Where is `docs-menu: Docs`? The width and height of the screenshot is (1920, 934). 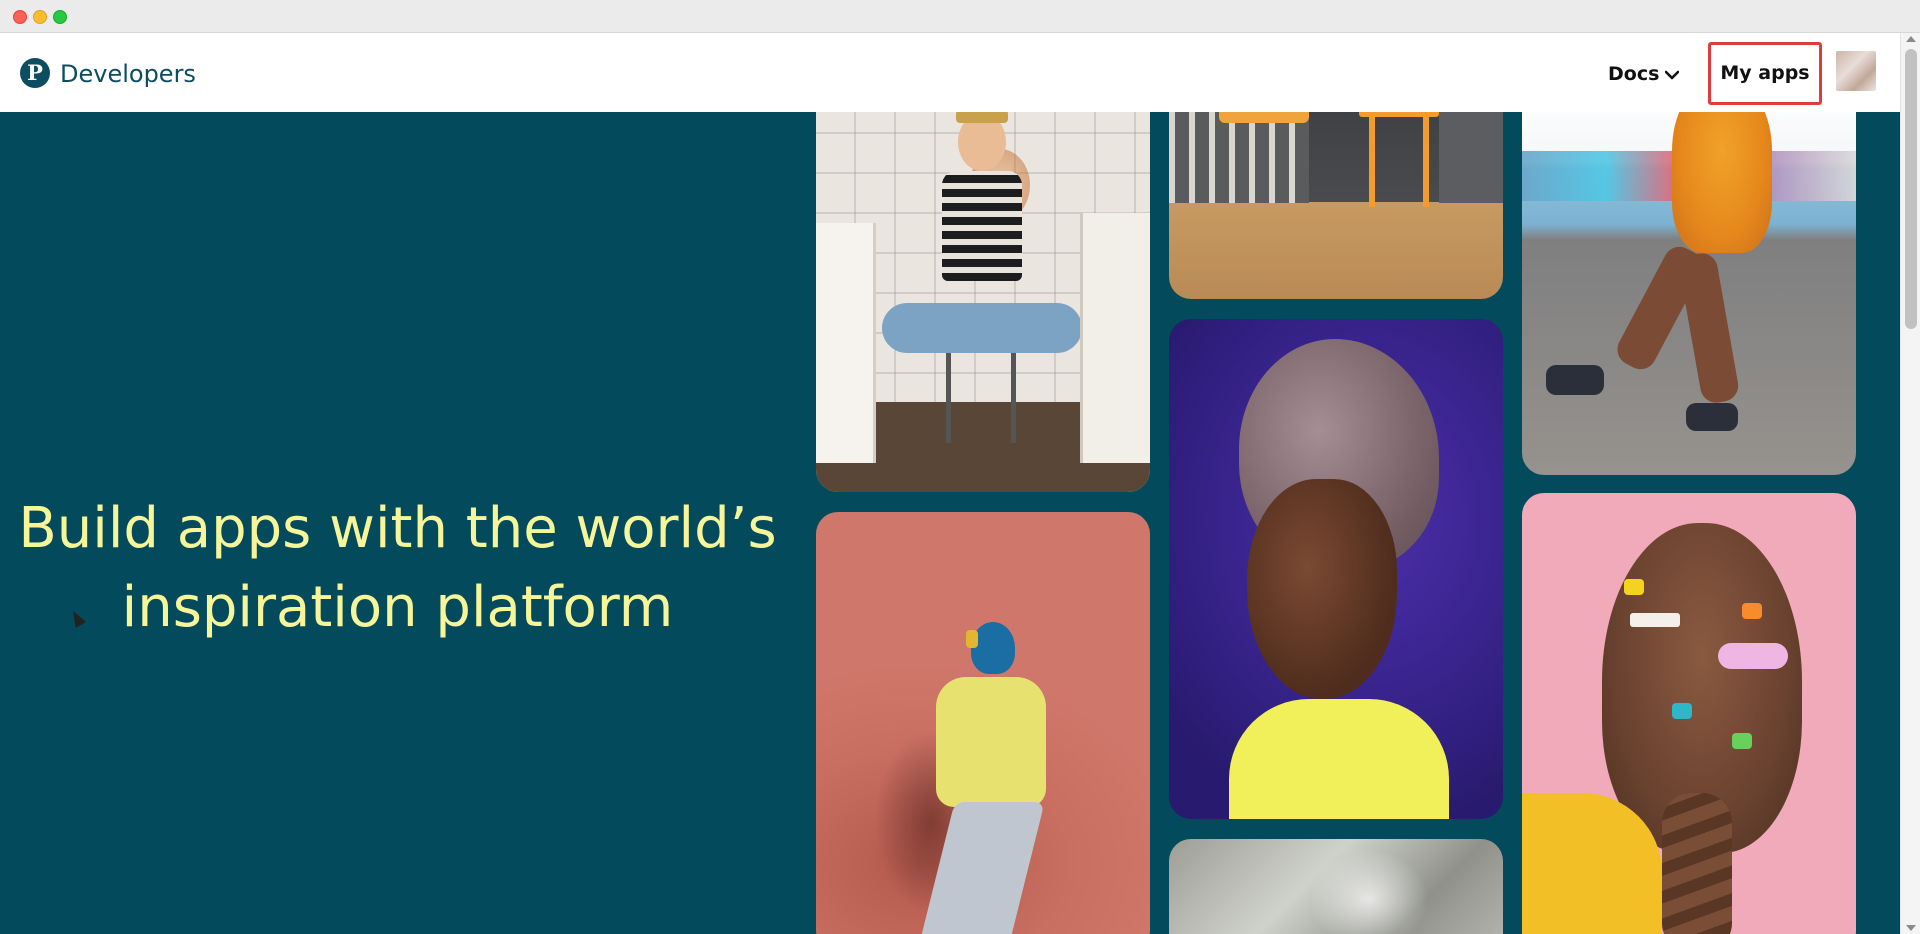
docs-menu: Docs is located at coordinates (1644, 74).